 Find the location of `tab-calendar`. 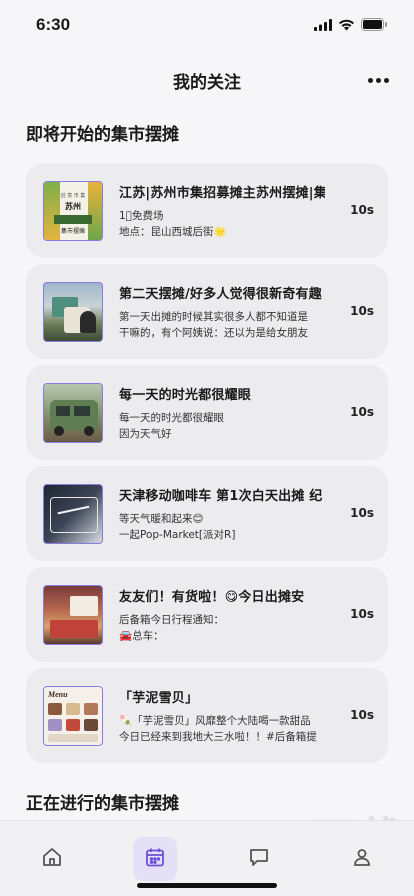

tab-calendar is located at coordinates (155, 859).